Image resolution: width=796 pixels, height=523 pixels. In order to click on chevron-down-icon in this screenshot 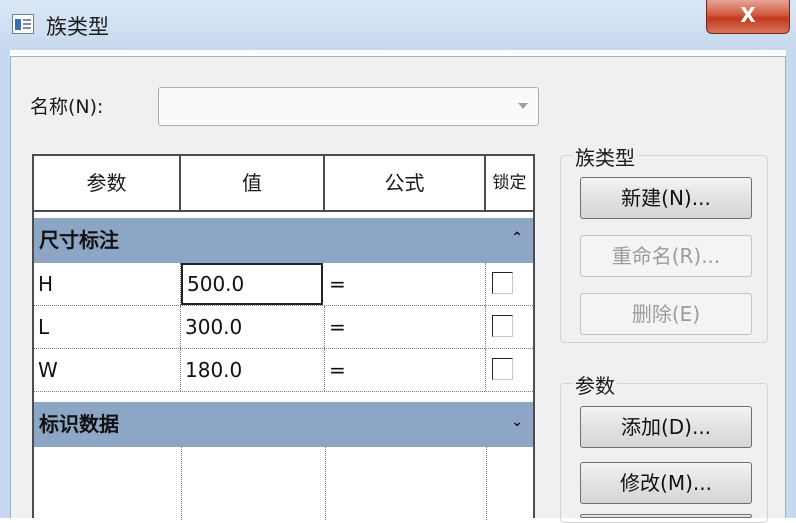, I will do `click(523, 106)`.